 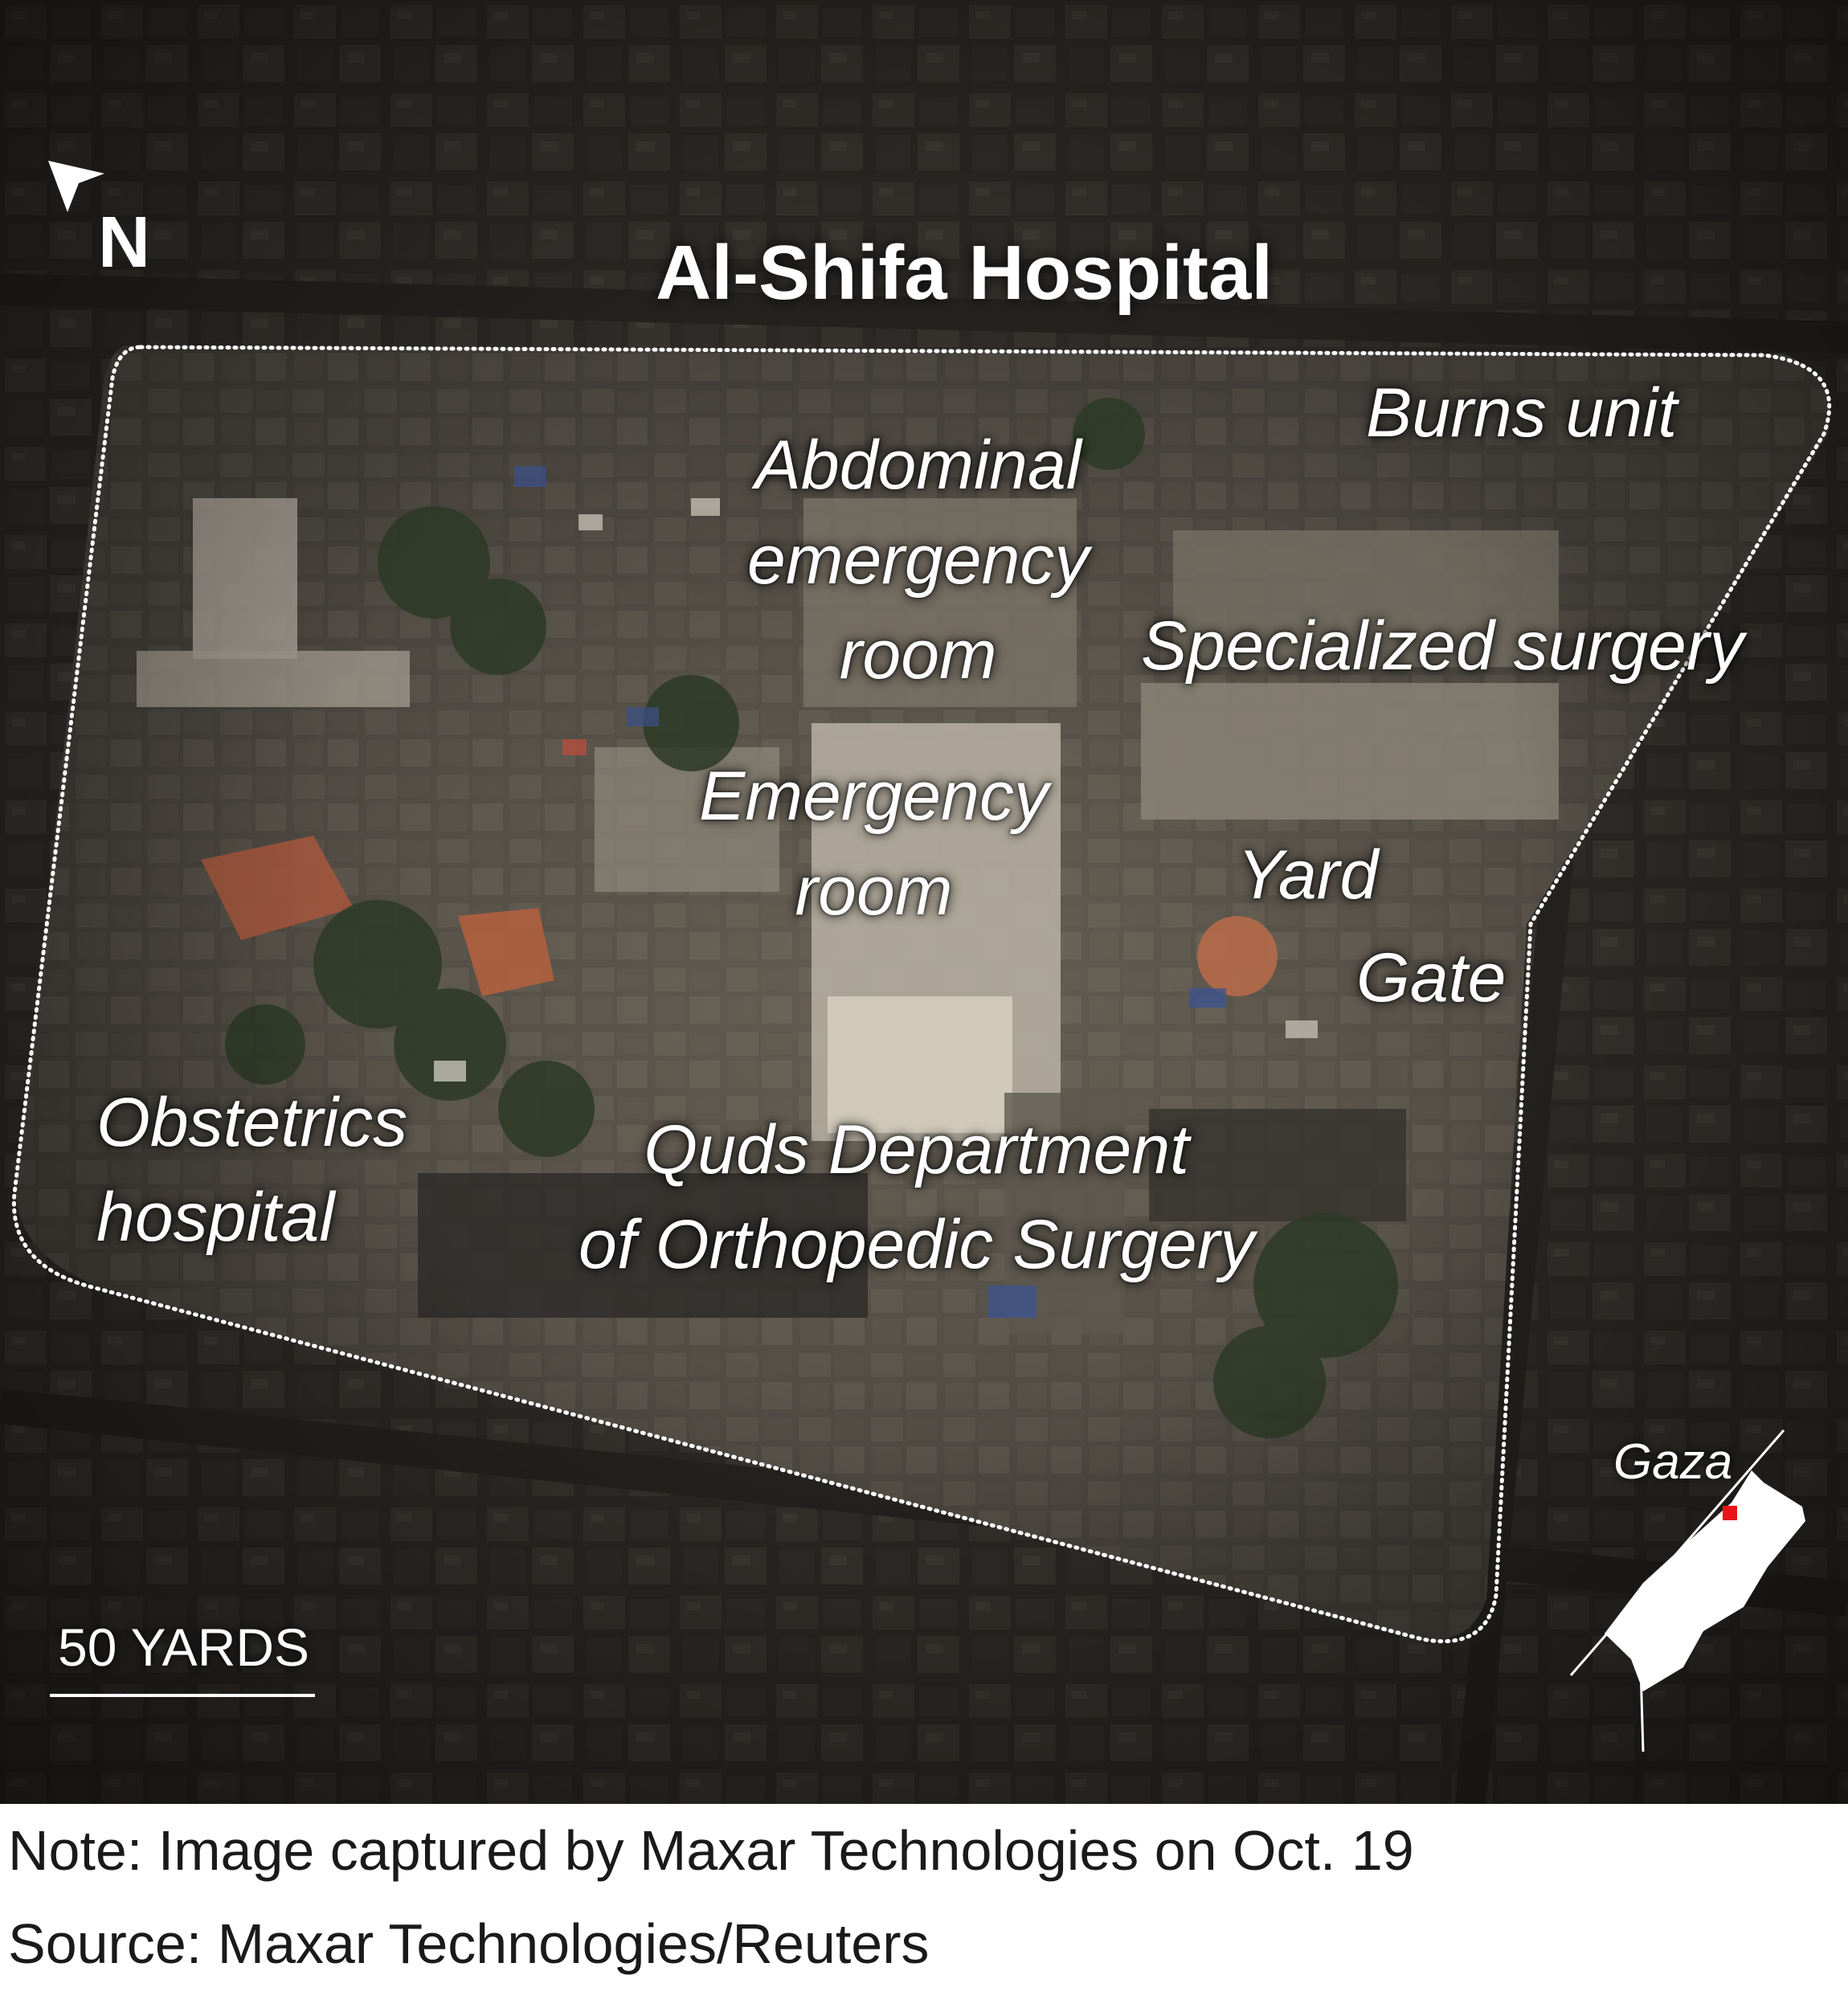 I want to click on label-line: Obstetrics, so click(x=252, y=1122).